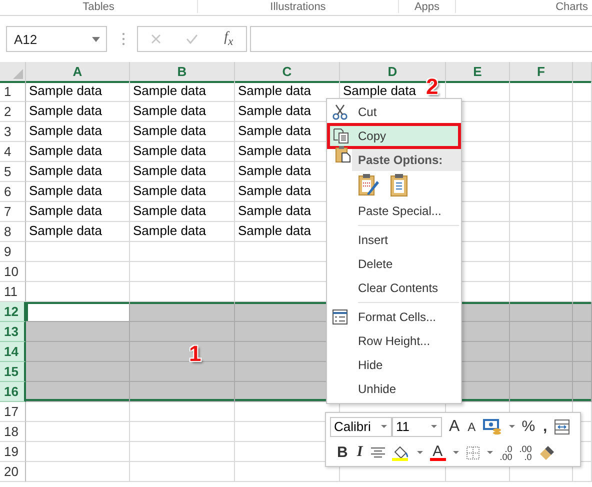 The width and height of the screenshot is (592, 487). I want to click on wrap-text-icon, so click(562, 426).